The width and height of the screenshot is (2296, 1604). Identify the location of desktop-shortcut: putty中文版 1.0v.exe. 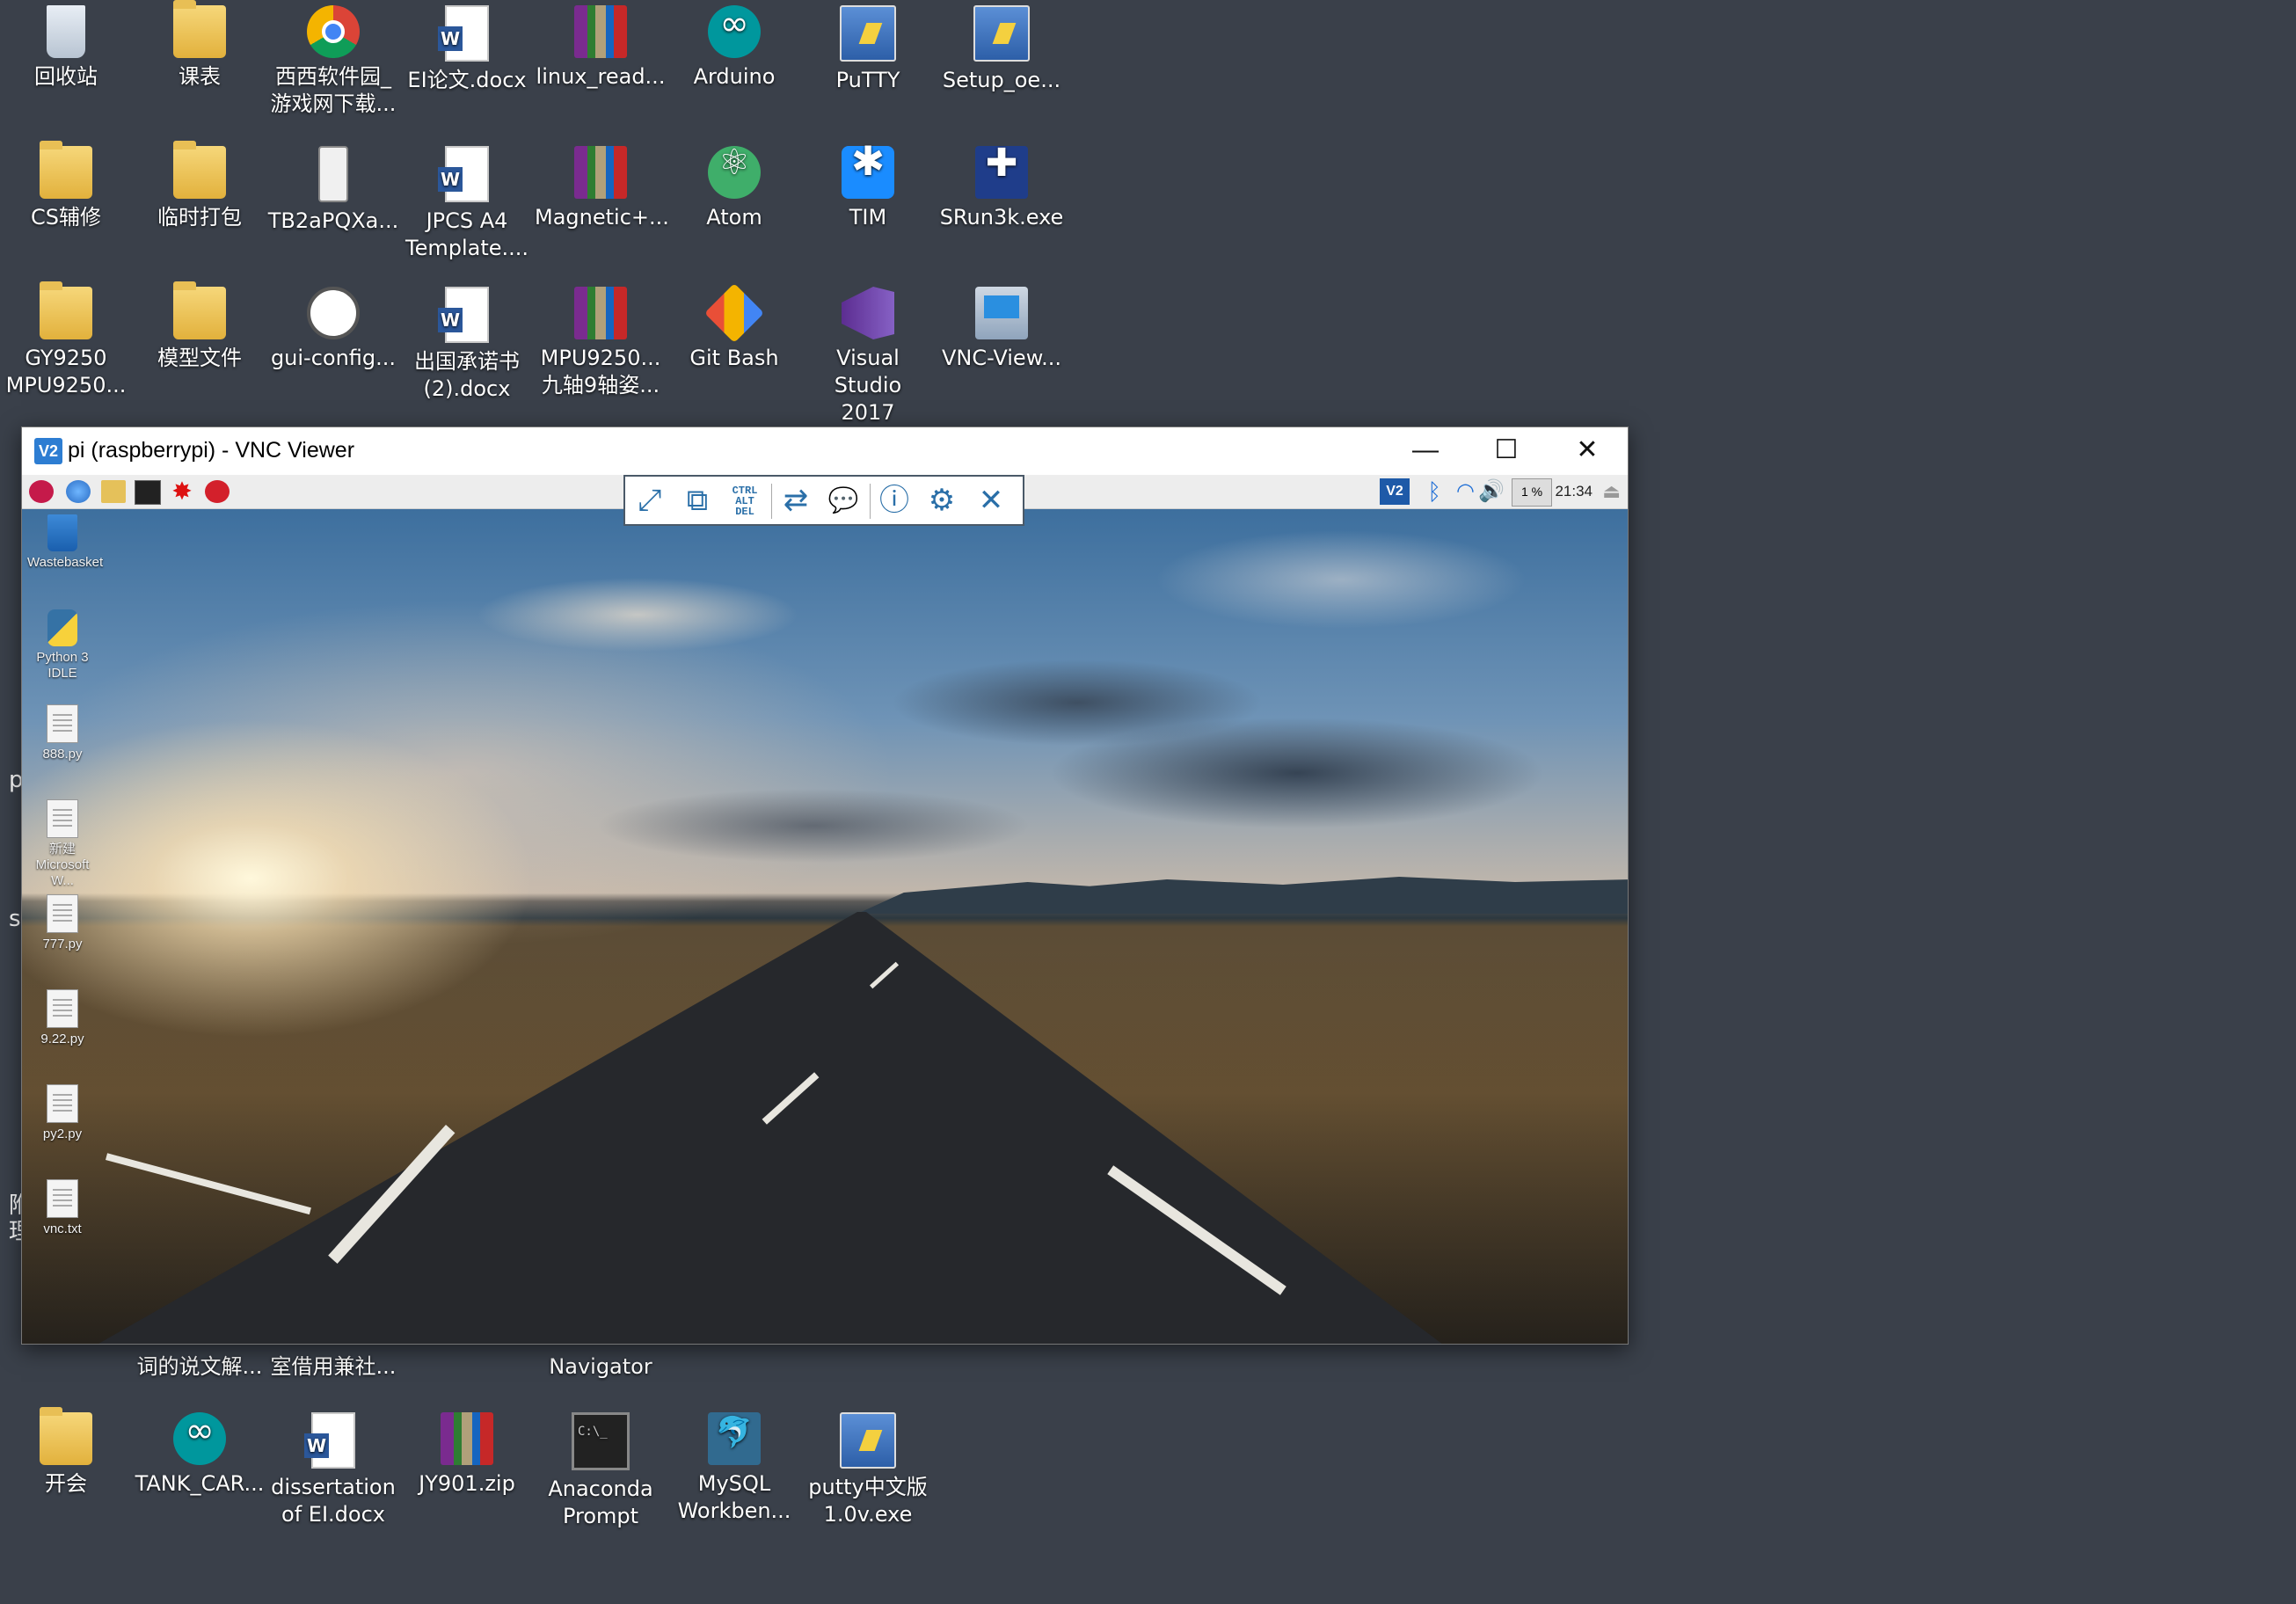
(868, 1467).